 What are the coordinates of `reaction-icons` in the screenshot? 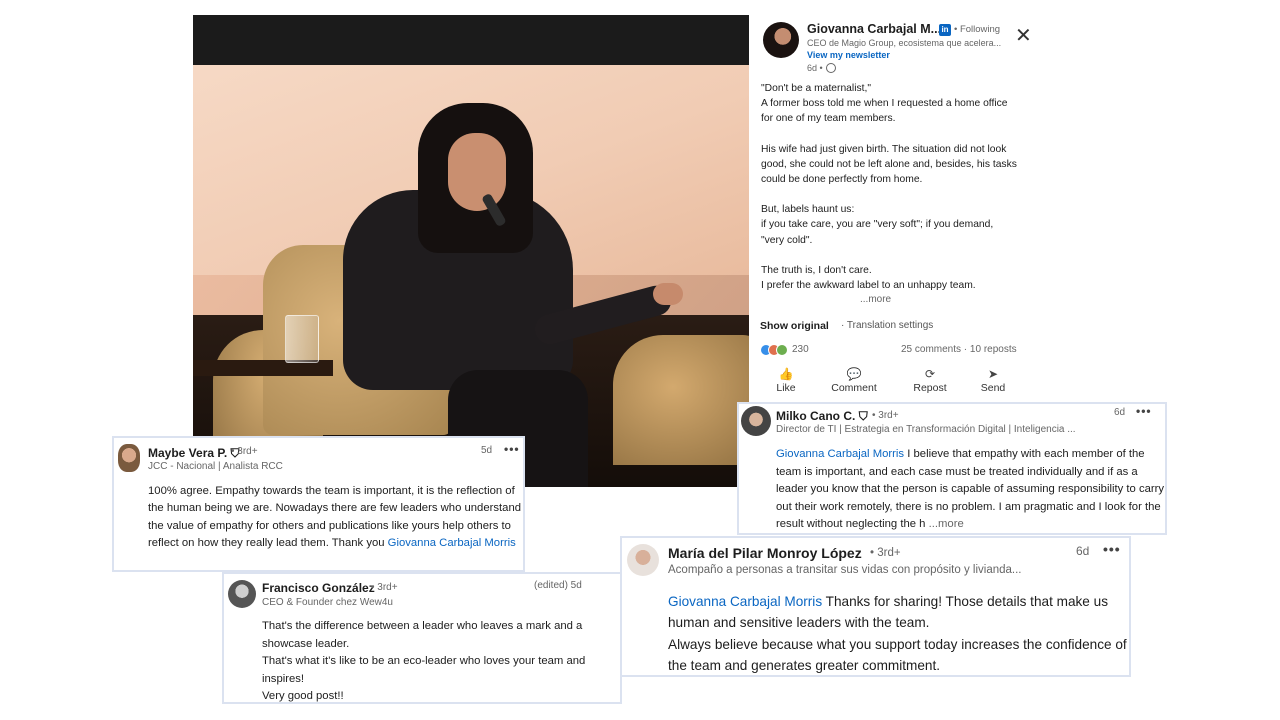 It's located at (775, 350).